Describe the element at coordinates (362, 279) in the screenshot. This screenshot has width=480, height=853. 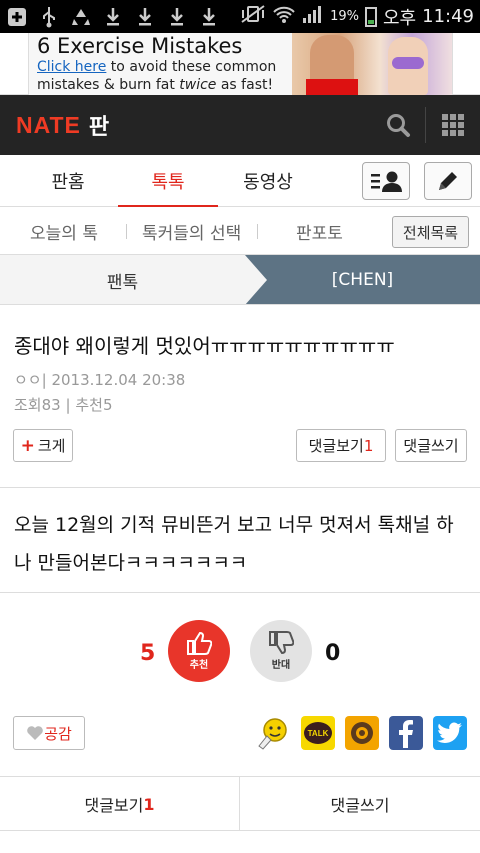
I see `breadcrumb-channel: [CHEN]` at that location.